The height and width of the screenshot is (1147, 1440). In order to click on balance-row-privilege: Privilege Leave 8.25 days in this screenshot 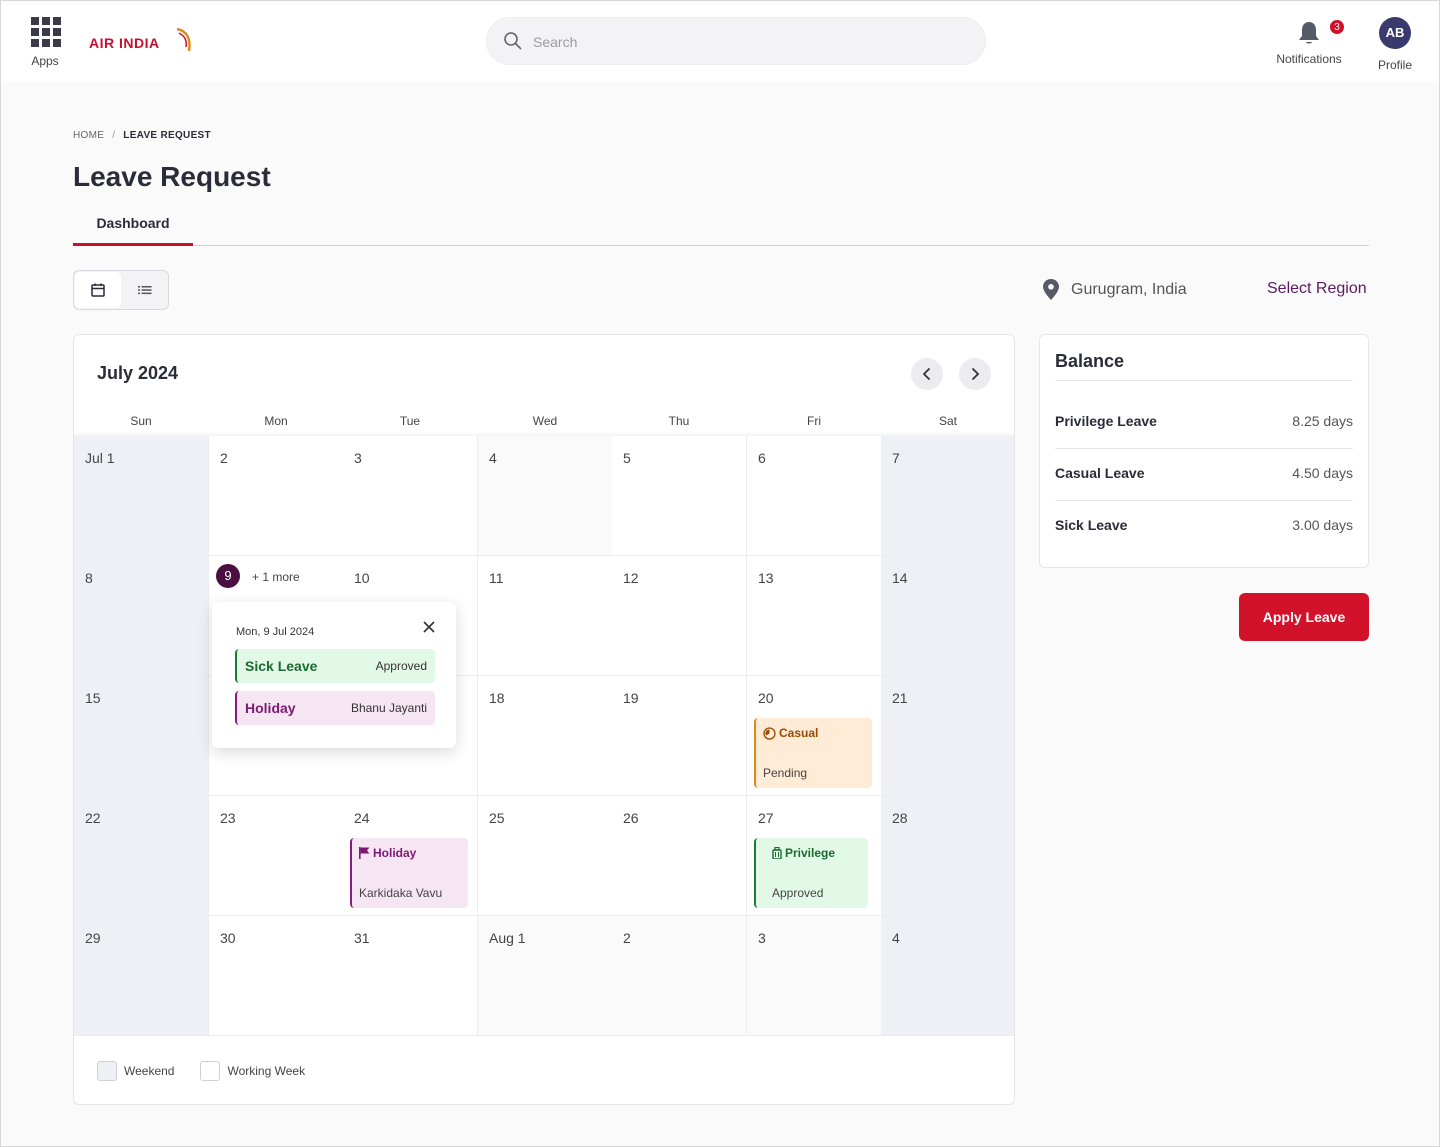, I will do `click(1204, 421)`.